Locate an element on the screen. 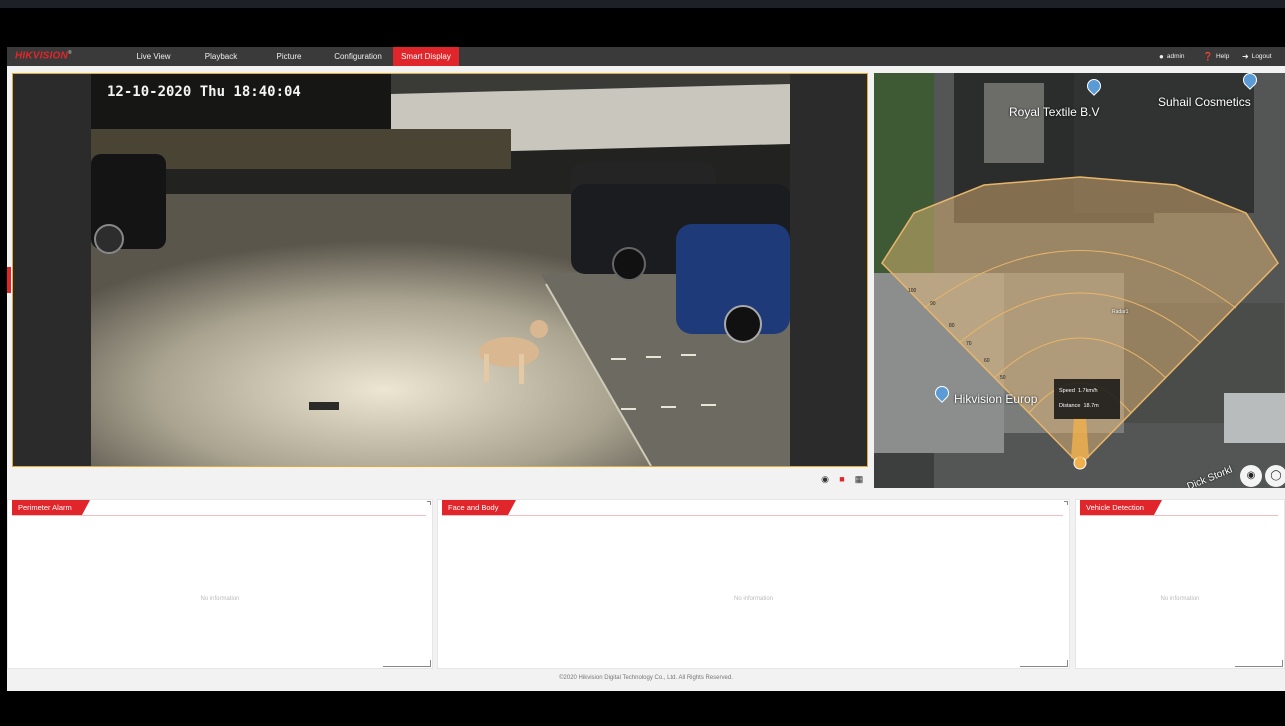  panel-title: Perimeter Alarm is located at coordinates (51, 507).